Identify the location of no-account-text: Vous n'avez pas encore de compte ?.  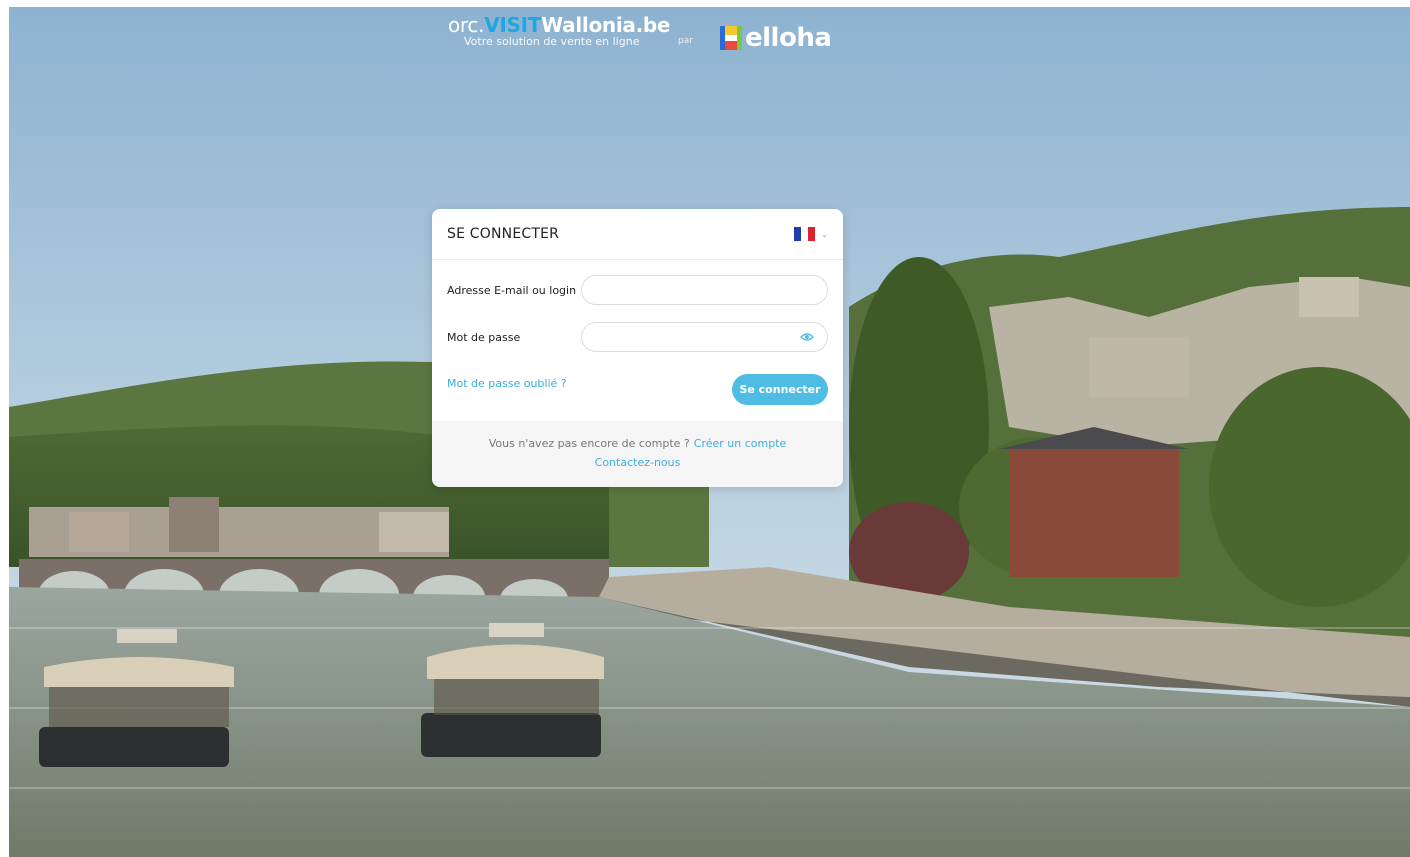
(589, 443).